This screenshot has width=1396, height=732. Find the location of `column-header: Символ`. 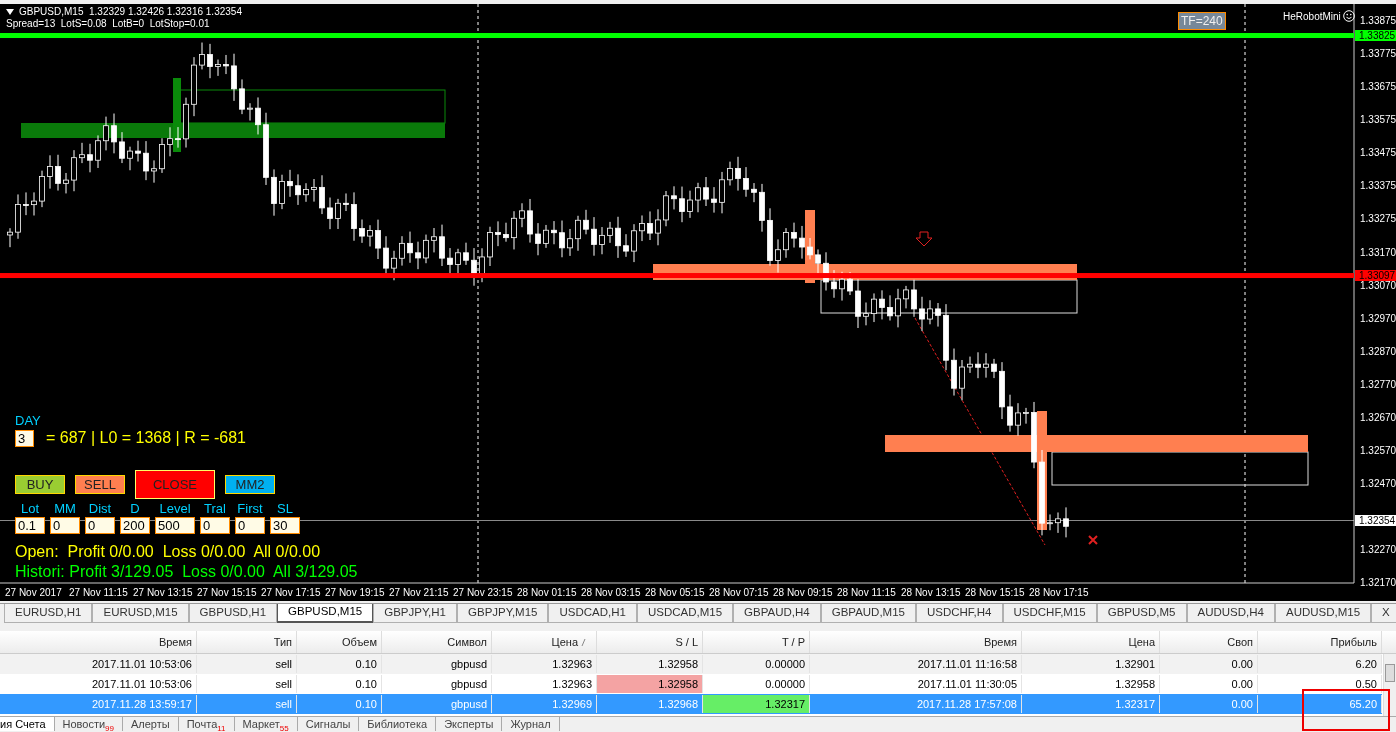

column-header: Символ is located at coordinates (437, 642).